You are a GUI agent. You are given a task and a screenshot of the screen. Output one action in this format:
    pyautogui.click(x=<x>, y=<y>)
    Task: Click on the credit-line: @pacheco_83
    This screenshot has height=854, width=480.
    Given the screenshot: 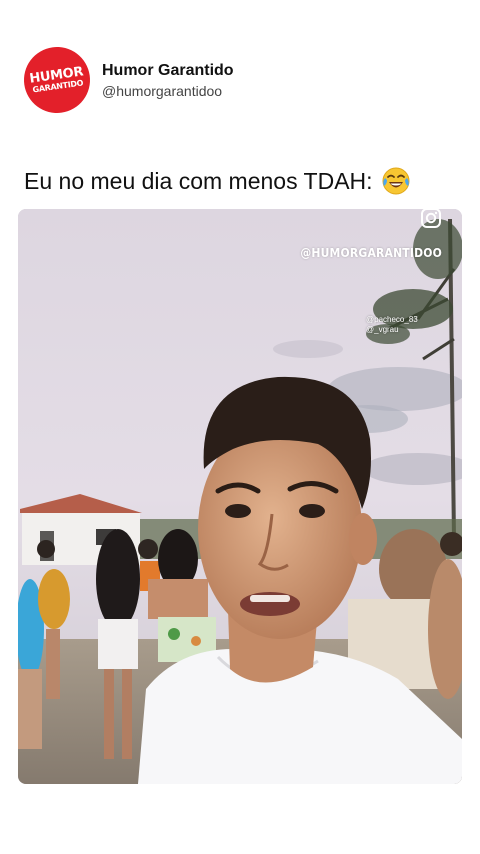 What is the action you would take?
    pyautogui.click(x=392, y=319)
    